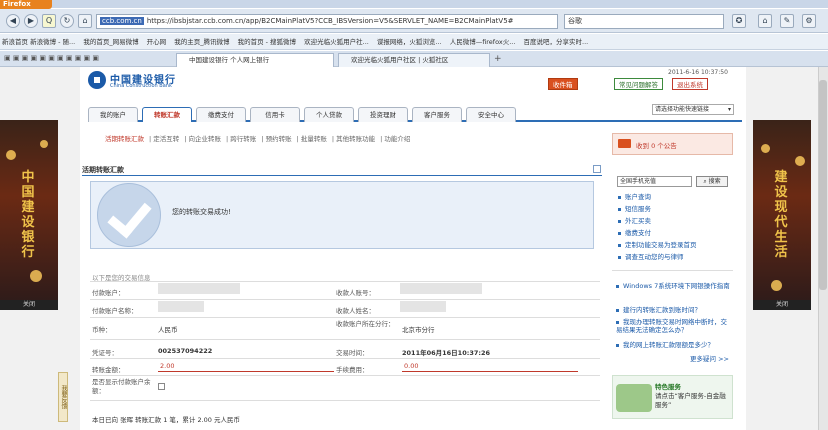  I want to click on right-ad-banner: 建设现代生活 关闭, so click(782, 215).